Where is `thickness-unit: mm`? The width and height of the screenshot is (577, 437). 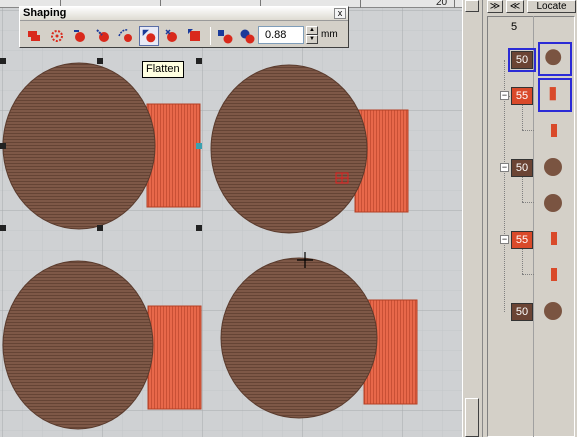
thickness-unit: mm is located at coordinates (329, 34).